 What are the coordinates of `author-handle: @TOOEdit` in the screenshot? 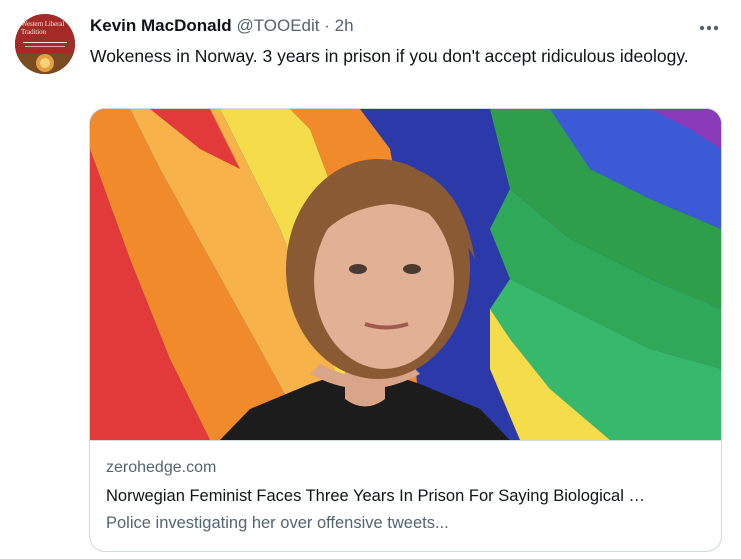 It's located at (277, 25).